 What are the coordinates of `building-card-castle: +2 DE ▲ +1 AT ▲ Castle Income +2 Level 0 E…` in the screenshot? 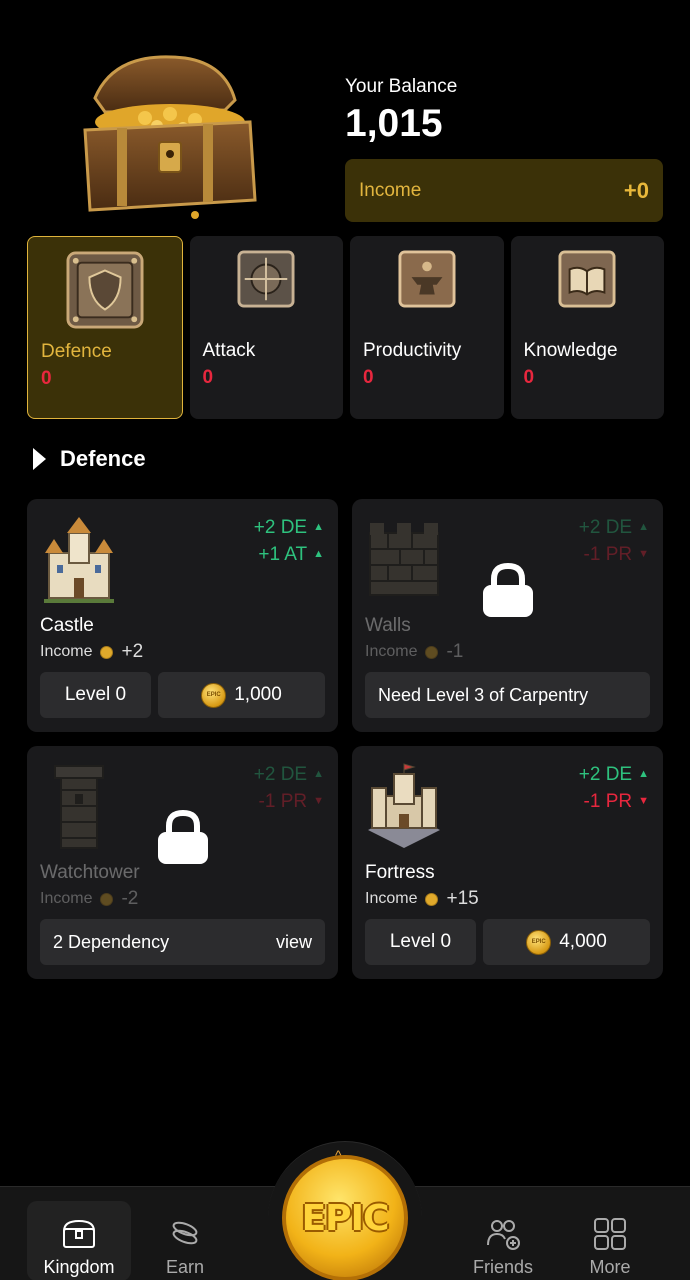 It's located at (182, 615).